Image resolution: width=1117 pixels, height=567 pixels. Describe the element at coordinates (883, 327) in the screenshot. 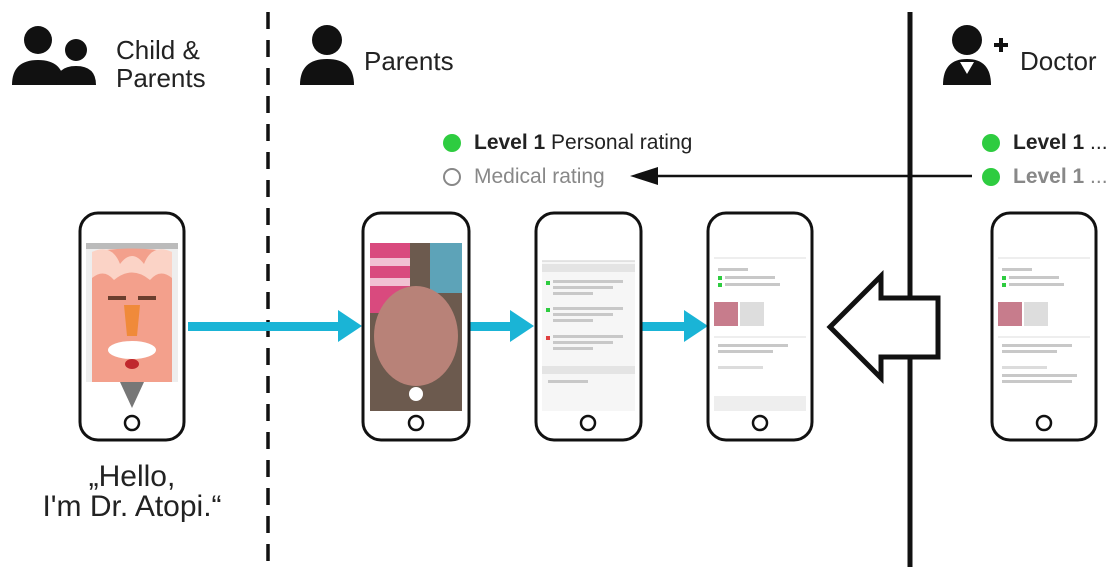

I see `handoff-arrow` at that location.